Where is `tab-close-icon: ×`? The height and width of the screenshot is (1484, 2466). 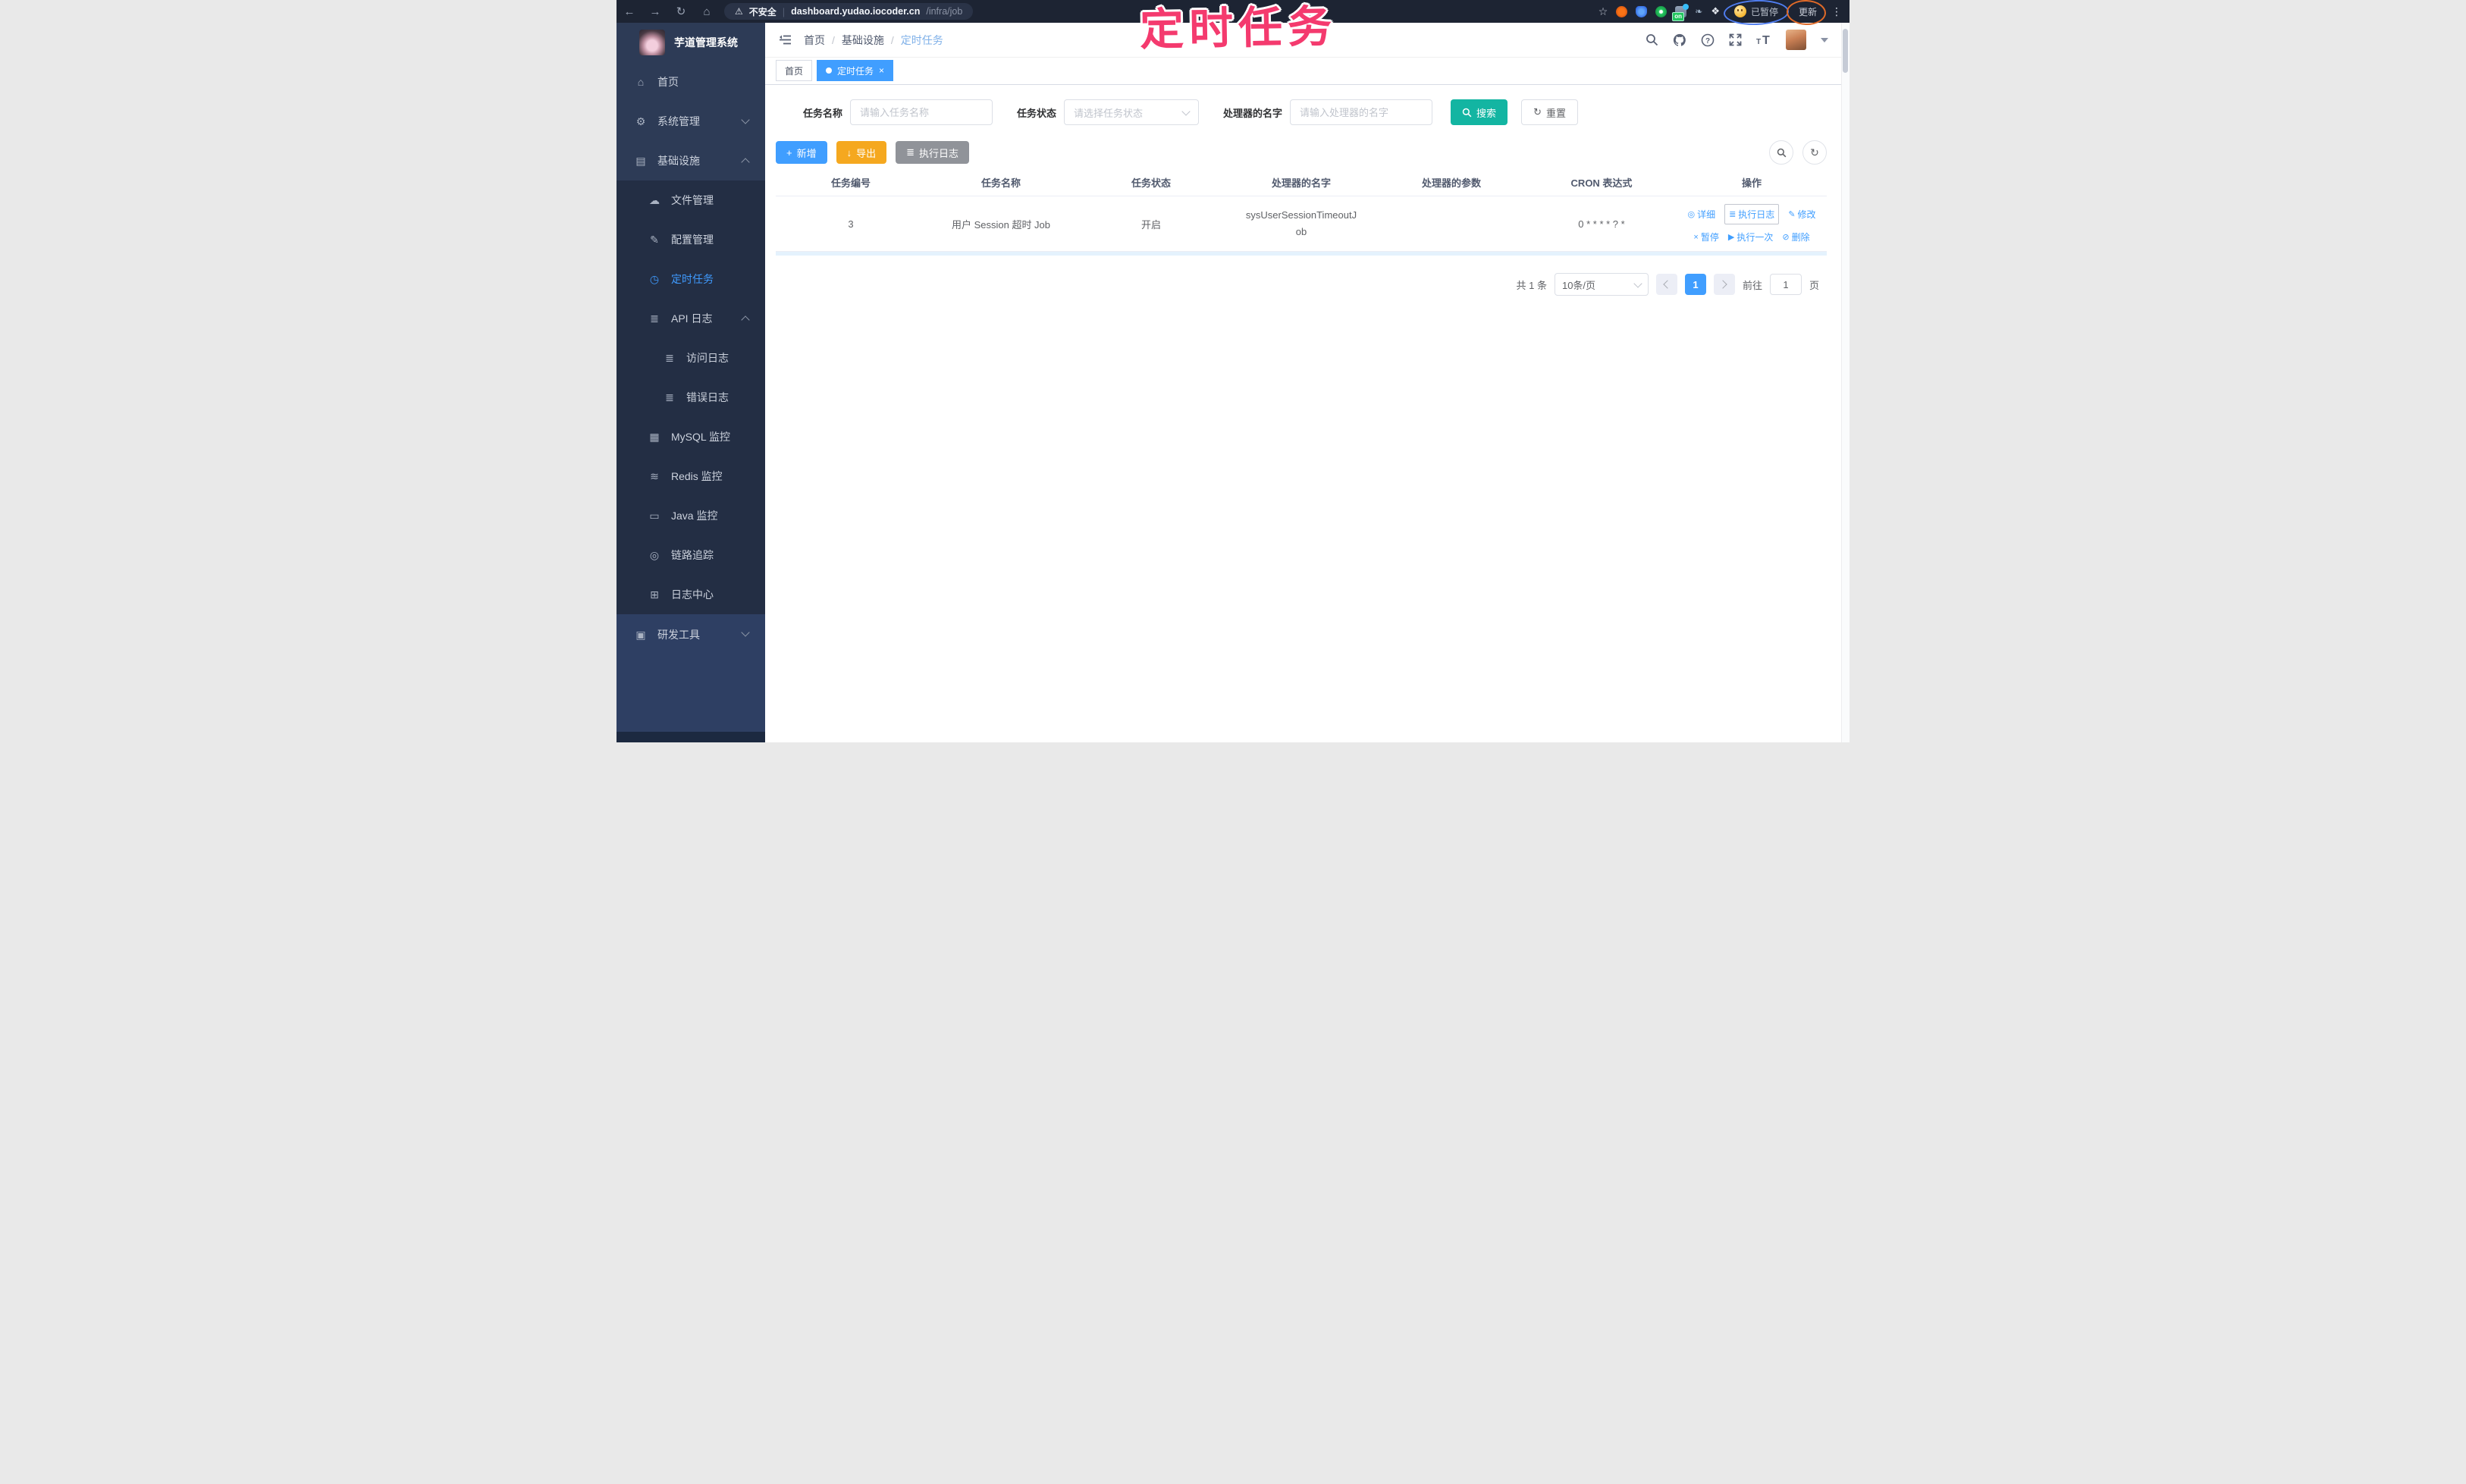
tab-close-icon: × is located at coordinates (881, 71).